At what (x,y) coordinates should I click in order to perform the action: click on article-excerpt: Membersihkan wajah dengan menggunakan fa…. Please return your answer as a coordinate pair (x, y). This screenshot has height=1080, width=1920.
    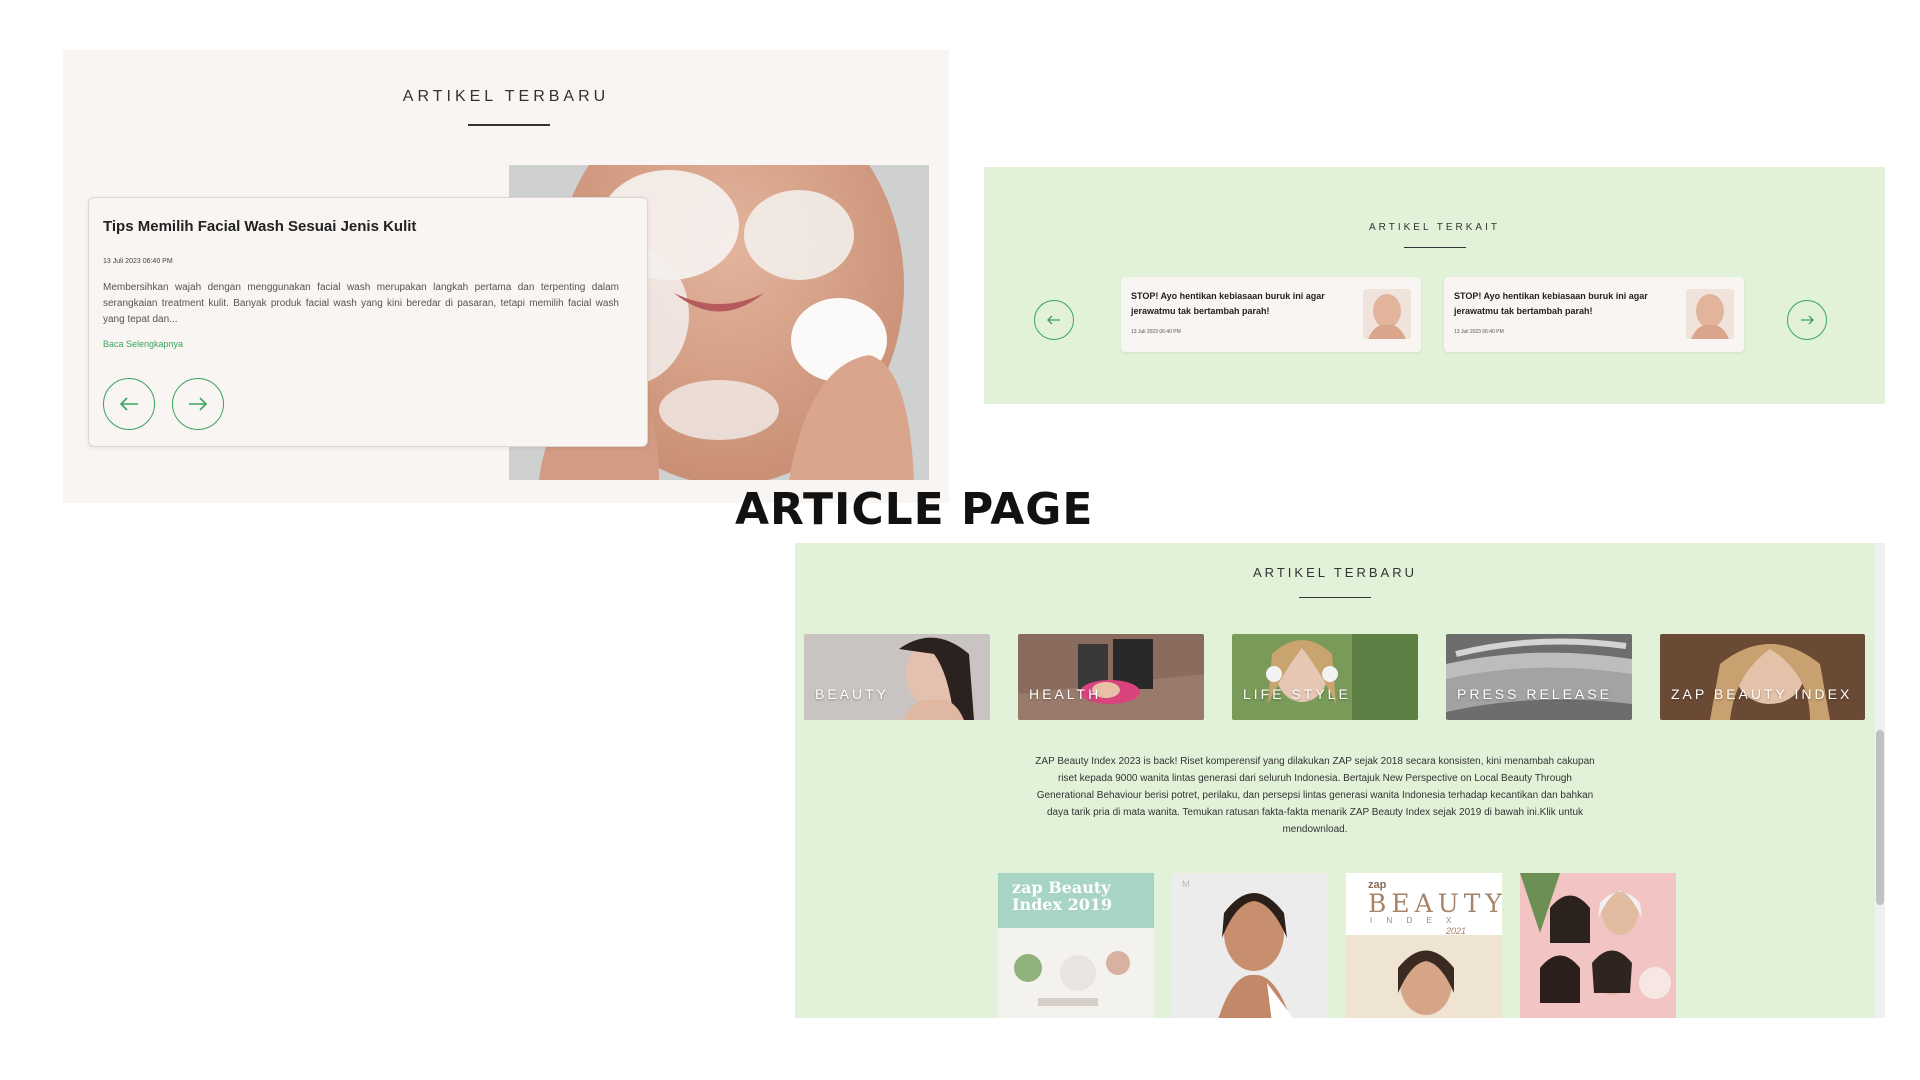
    Looking at the image, I should click on (361, 303).